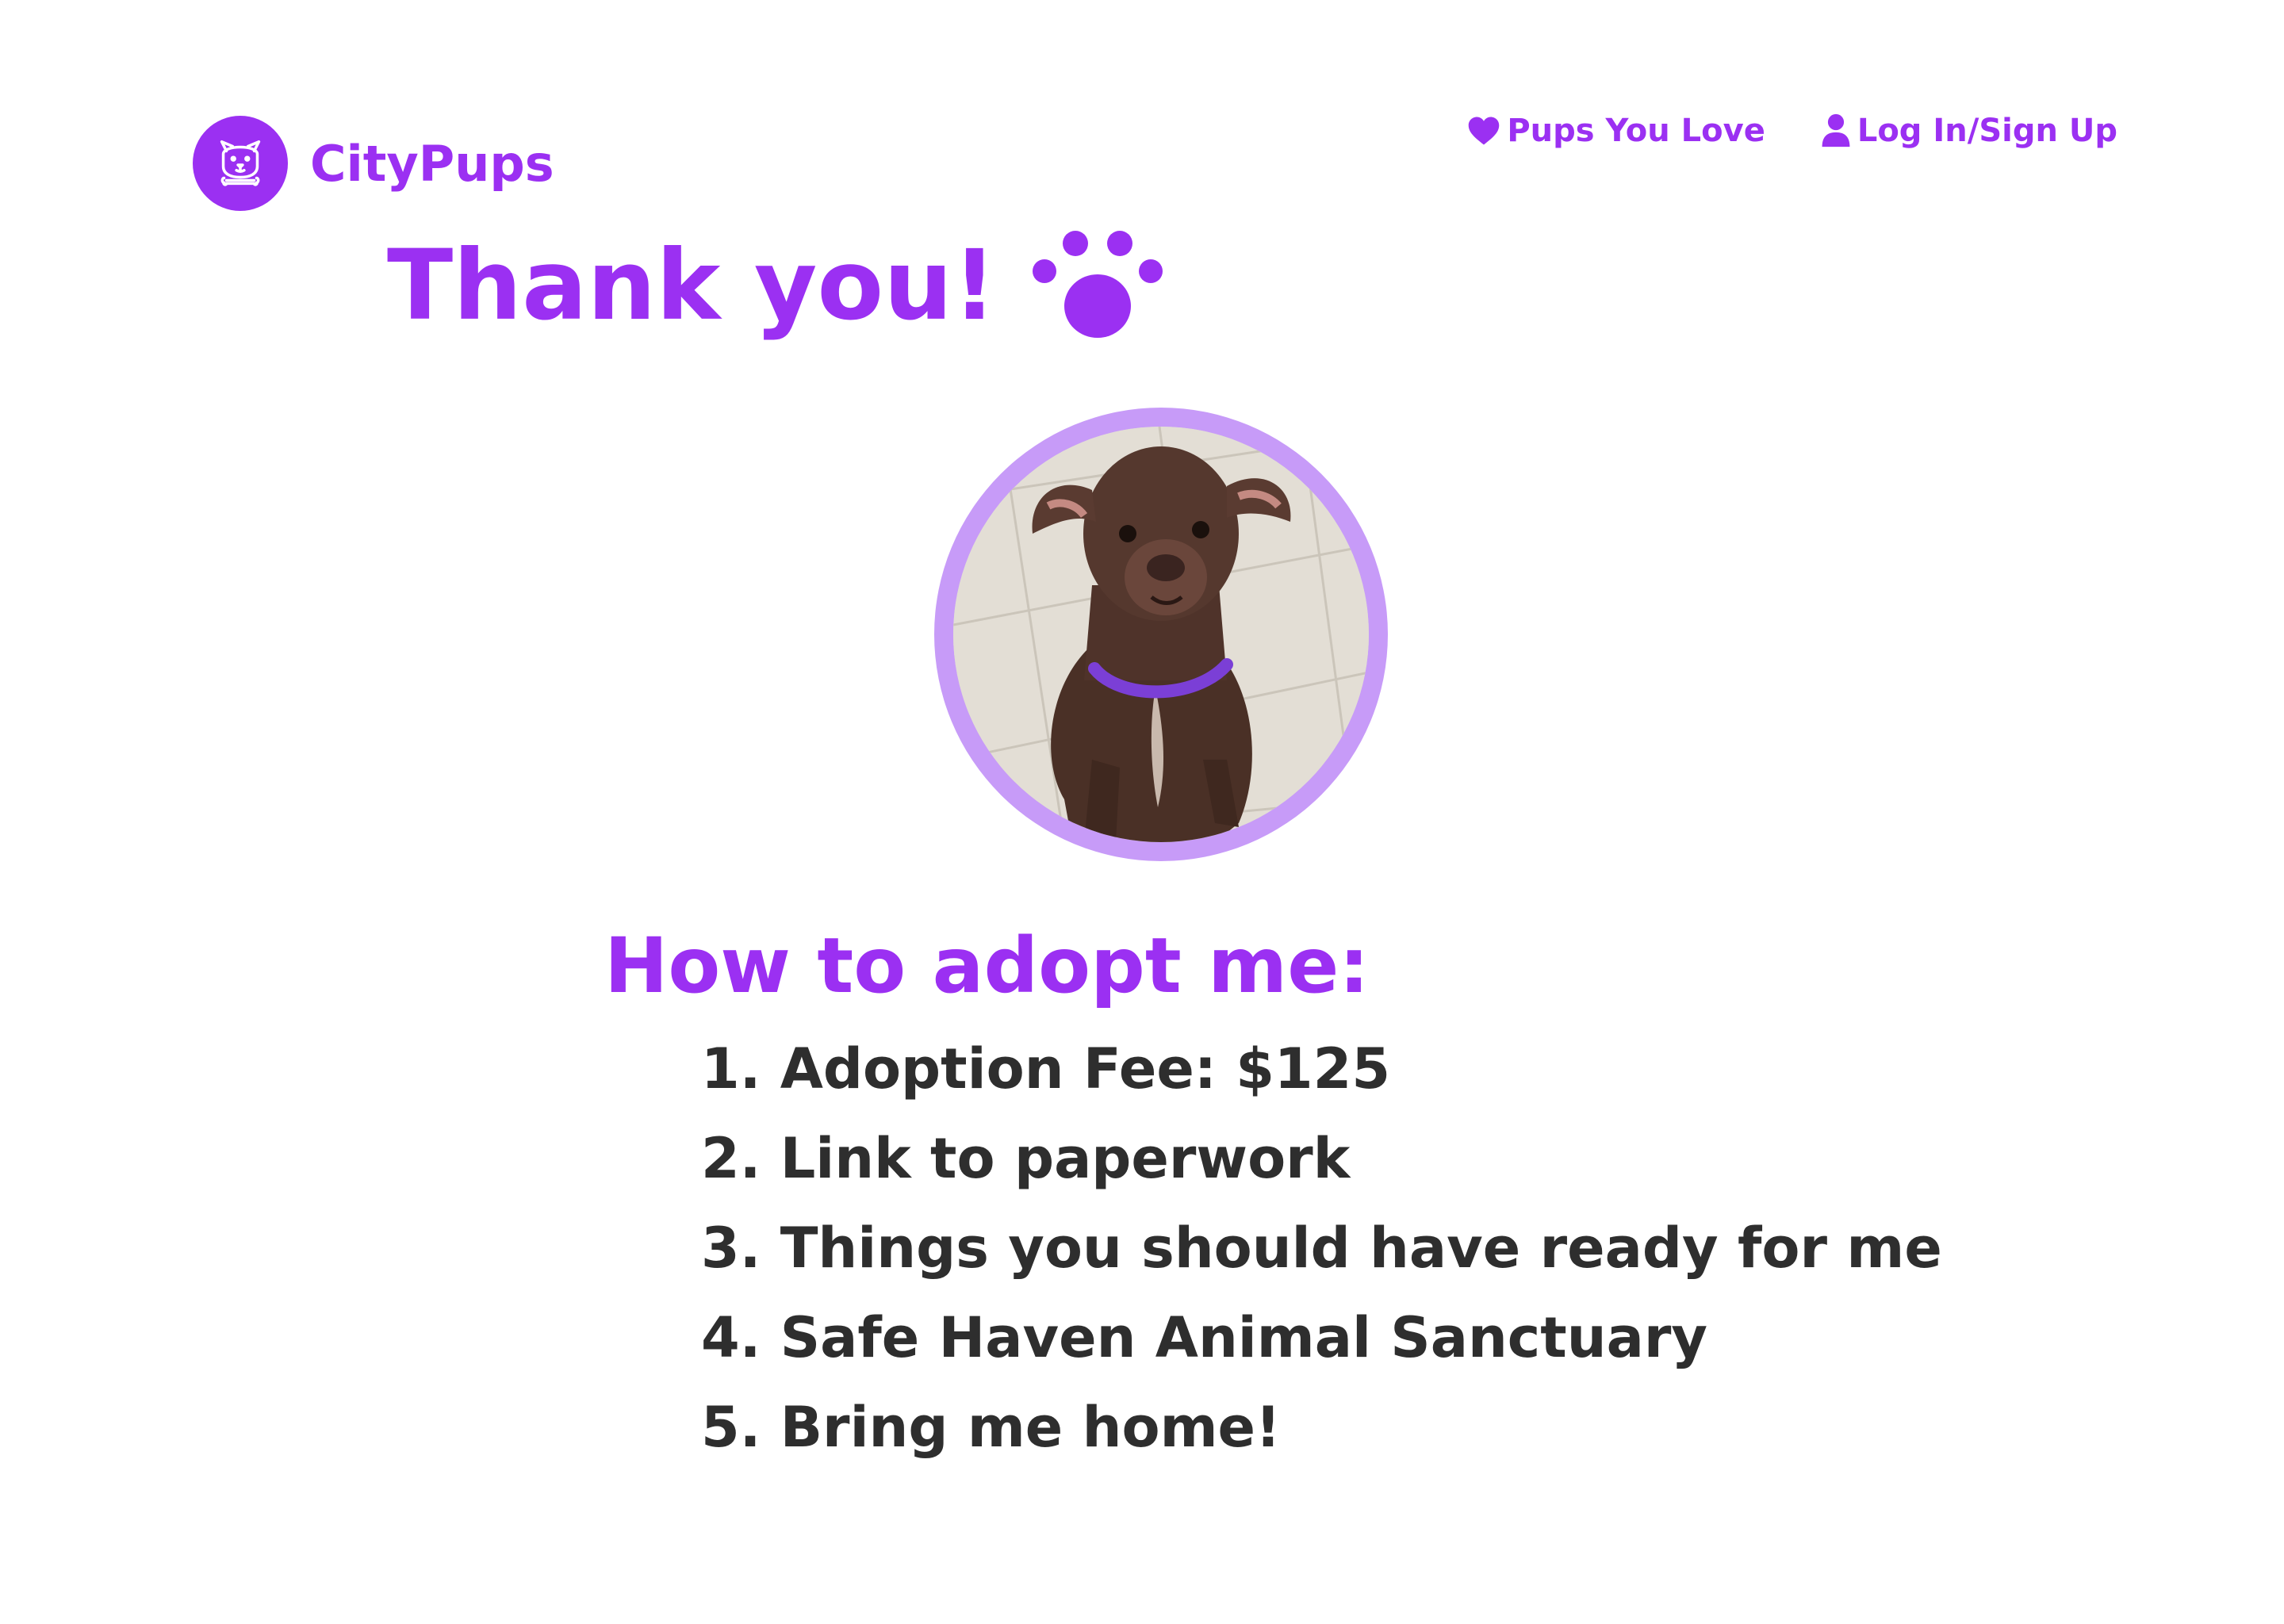 This screenshot has width=2284, height=1624. I want to click on nav-login-signup-label: Log In/Sign Up, so click(1987, 131).